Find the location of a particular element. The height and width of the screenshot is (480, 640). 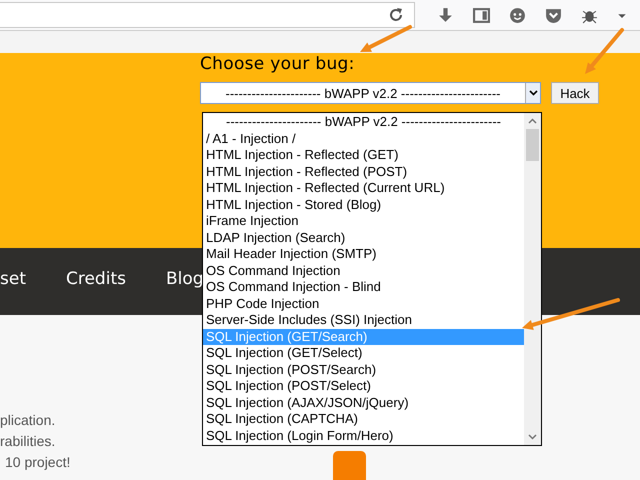

download-icon is located at coordinates (445, 15).